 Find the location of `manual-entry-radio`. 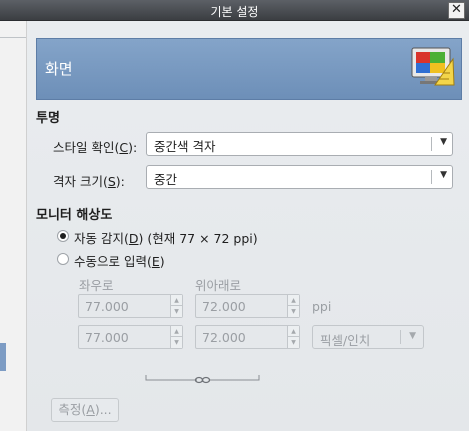

manual-entry-radio is located at coordinates (63, 259).